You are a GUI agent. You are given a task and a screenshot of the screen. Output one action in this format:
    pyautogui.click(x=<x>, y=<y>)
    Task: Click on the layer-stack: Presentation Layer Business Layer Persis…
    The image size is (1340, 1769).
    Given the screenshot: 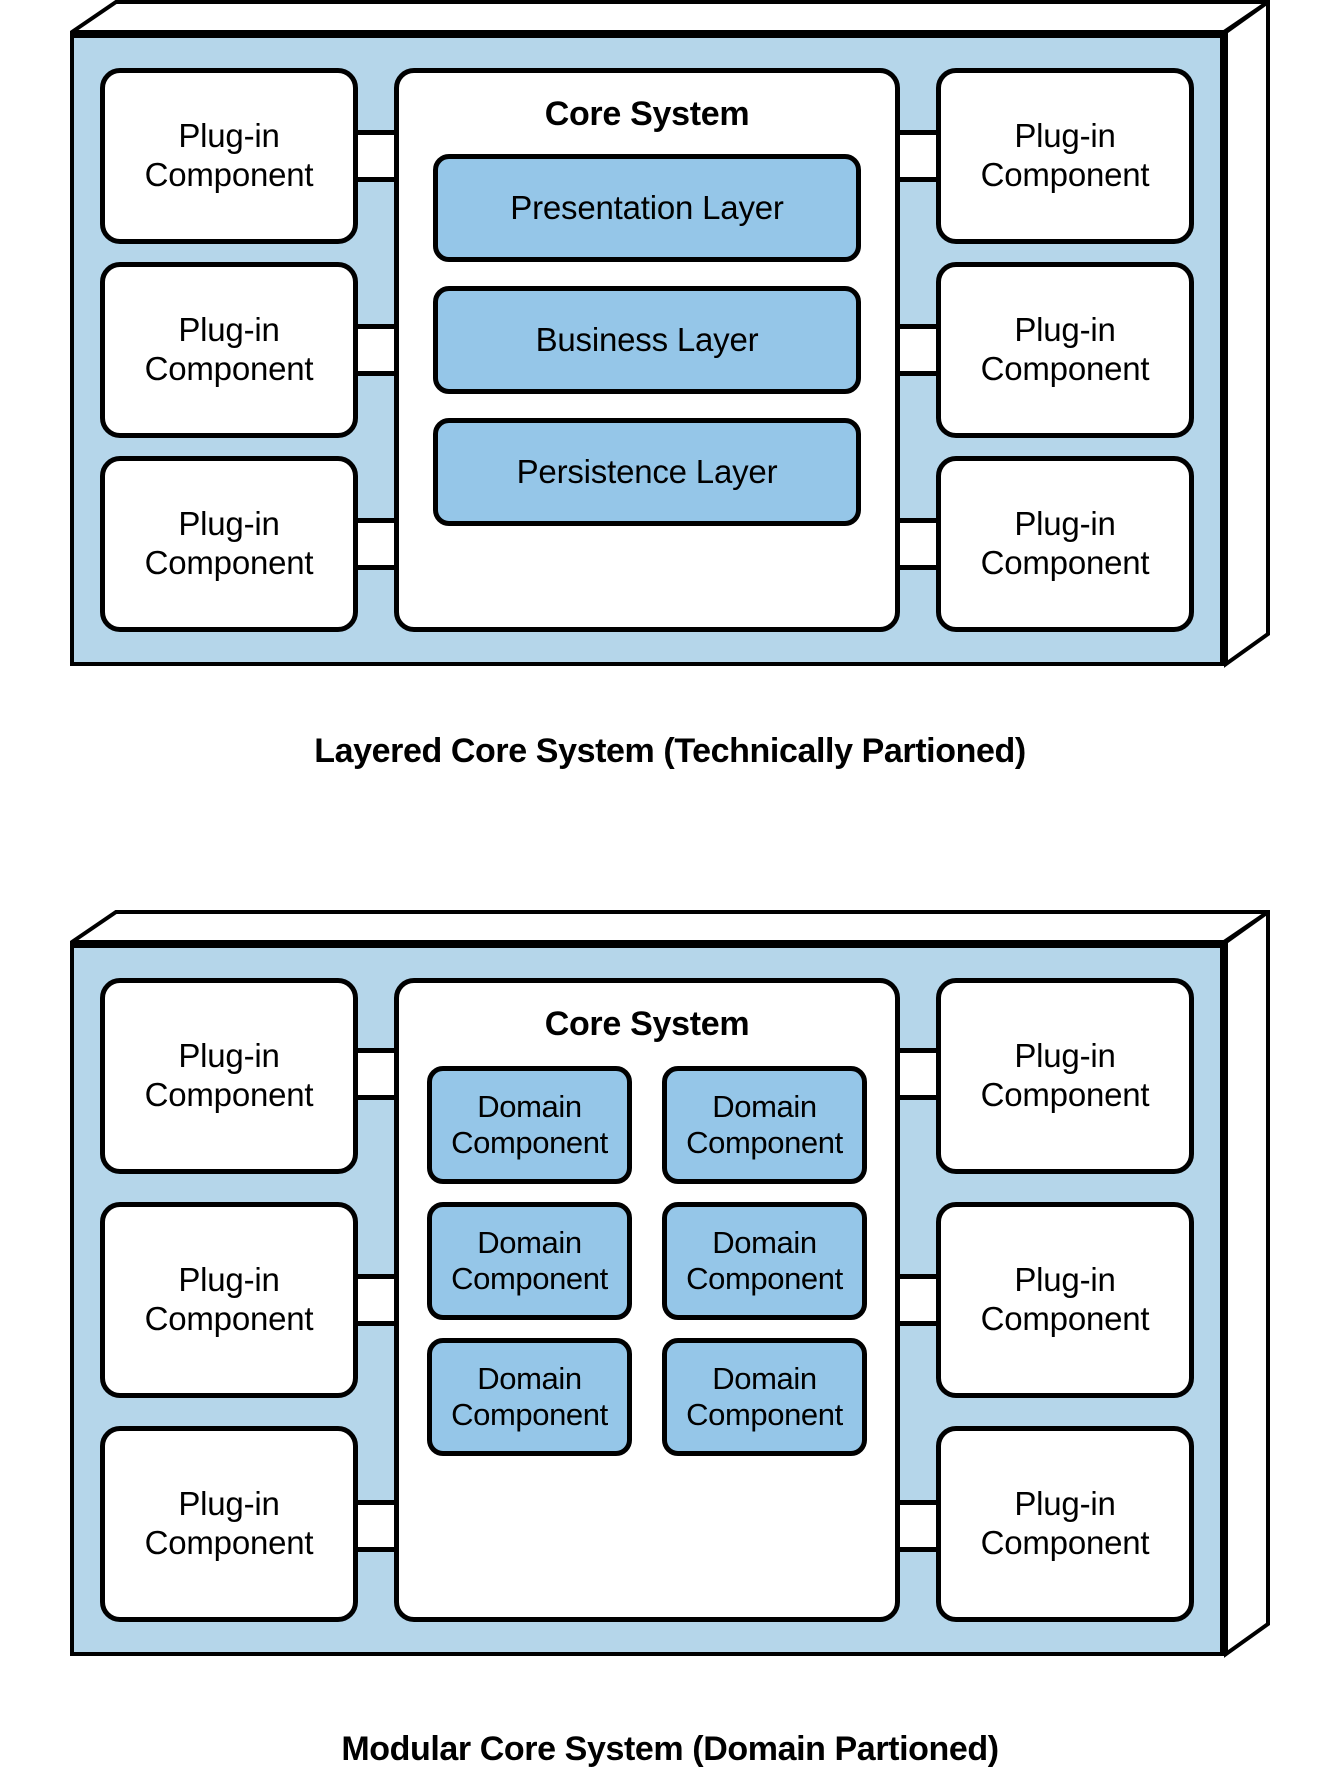 What is the action you would take?
    pyautogui.click(x=647, y=340)
    